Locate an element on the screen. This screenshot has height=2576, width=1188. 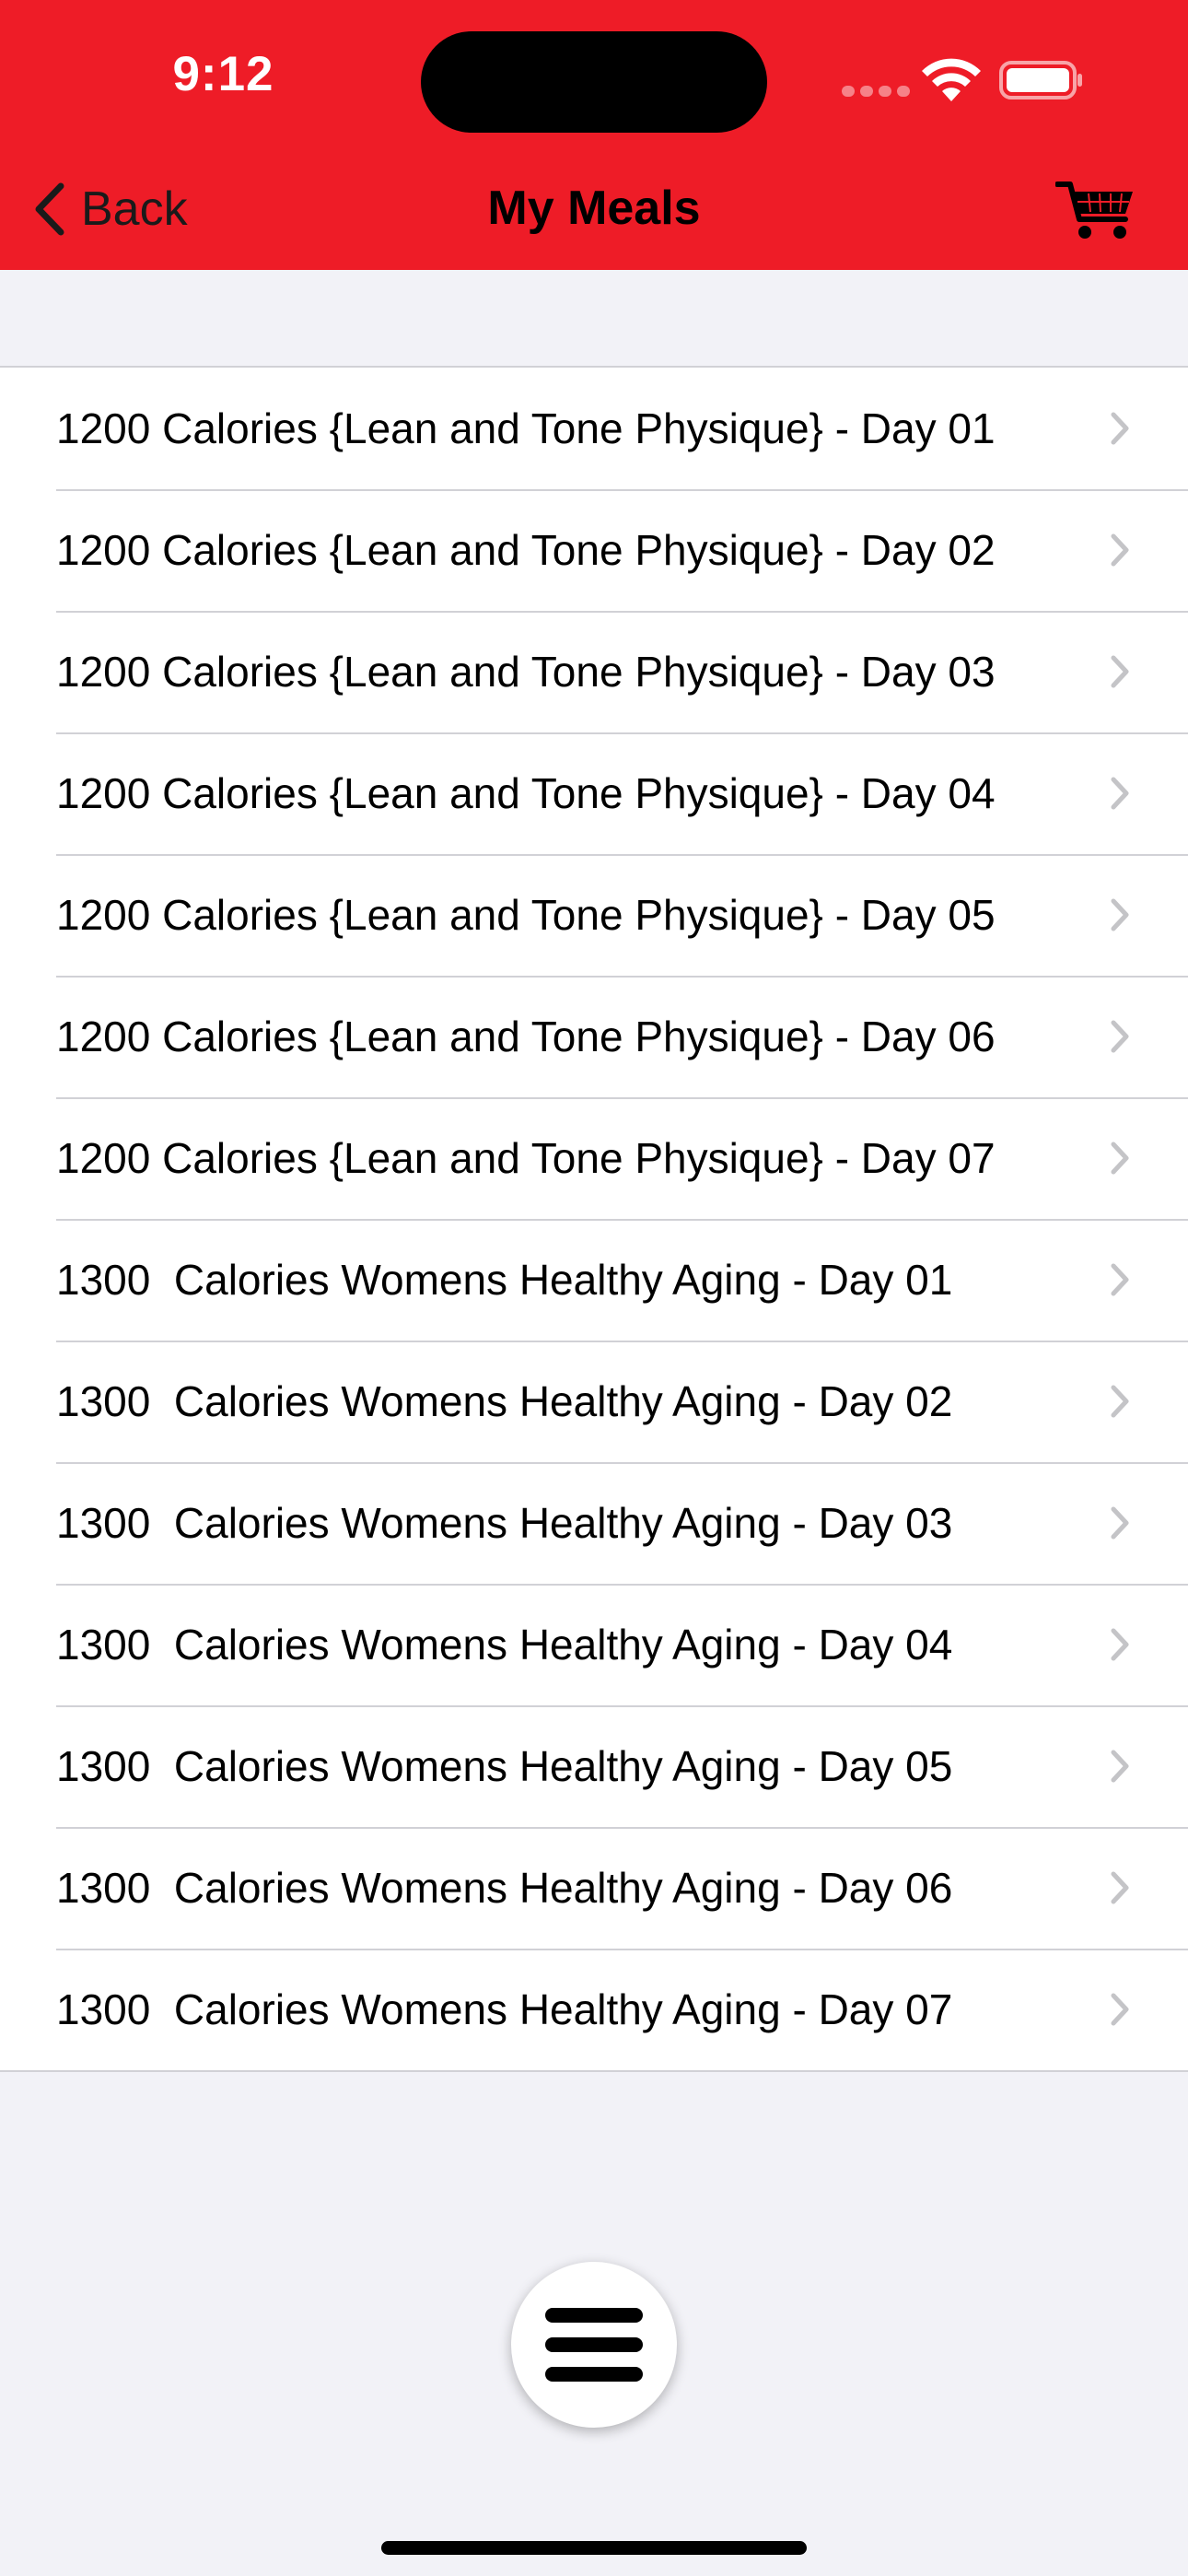
cart-icon is located at coordinates (1095, 209).